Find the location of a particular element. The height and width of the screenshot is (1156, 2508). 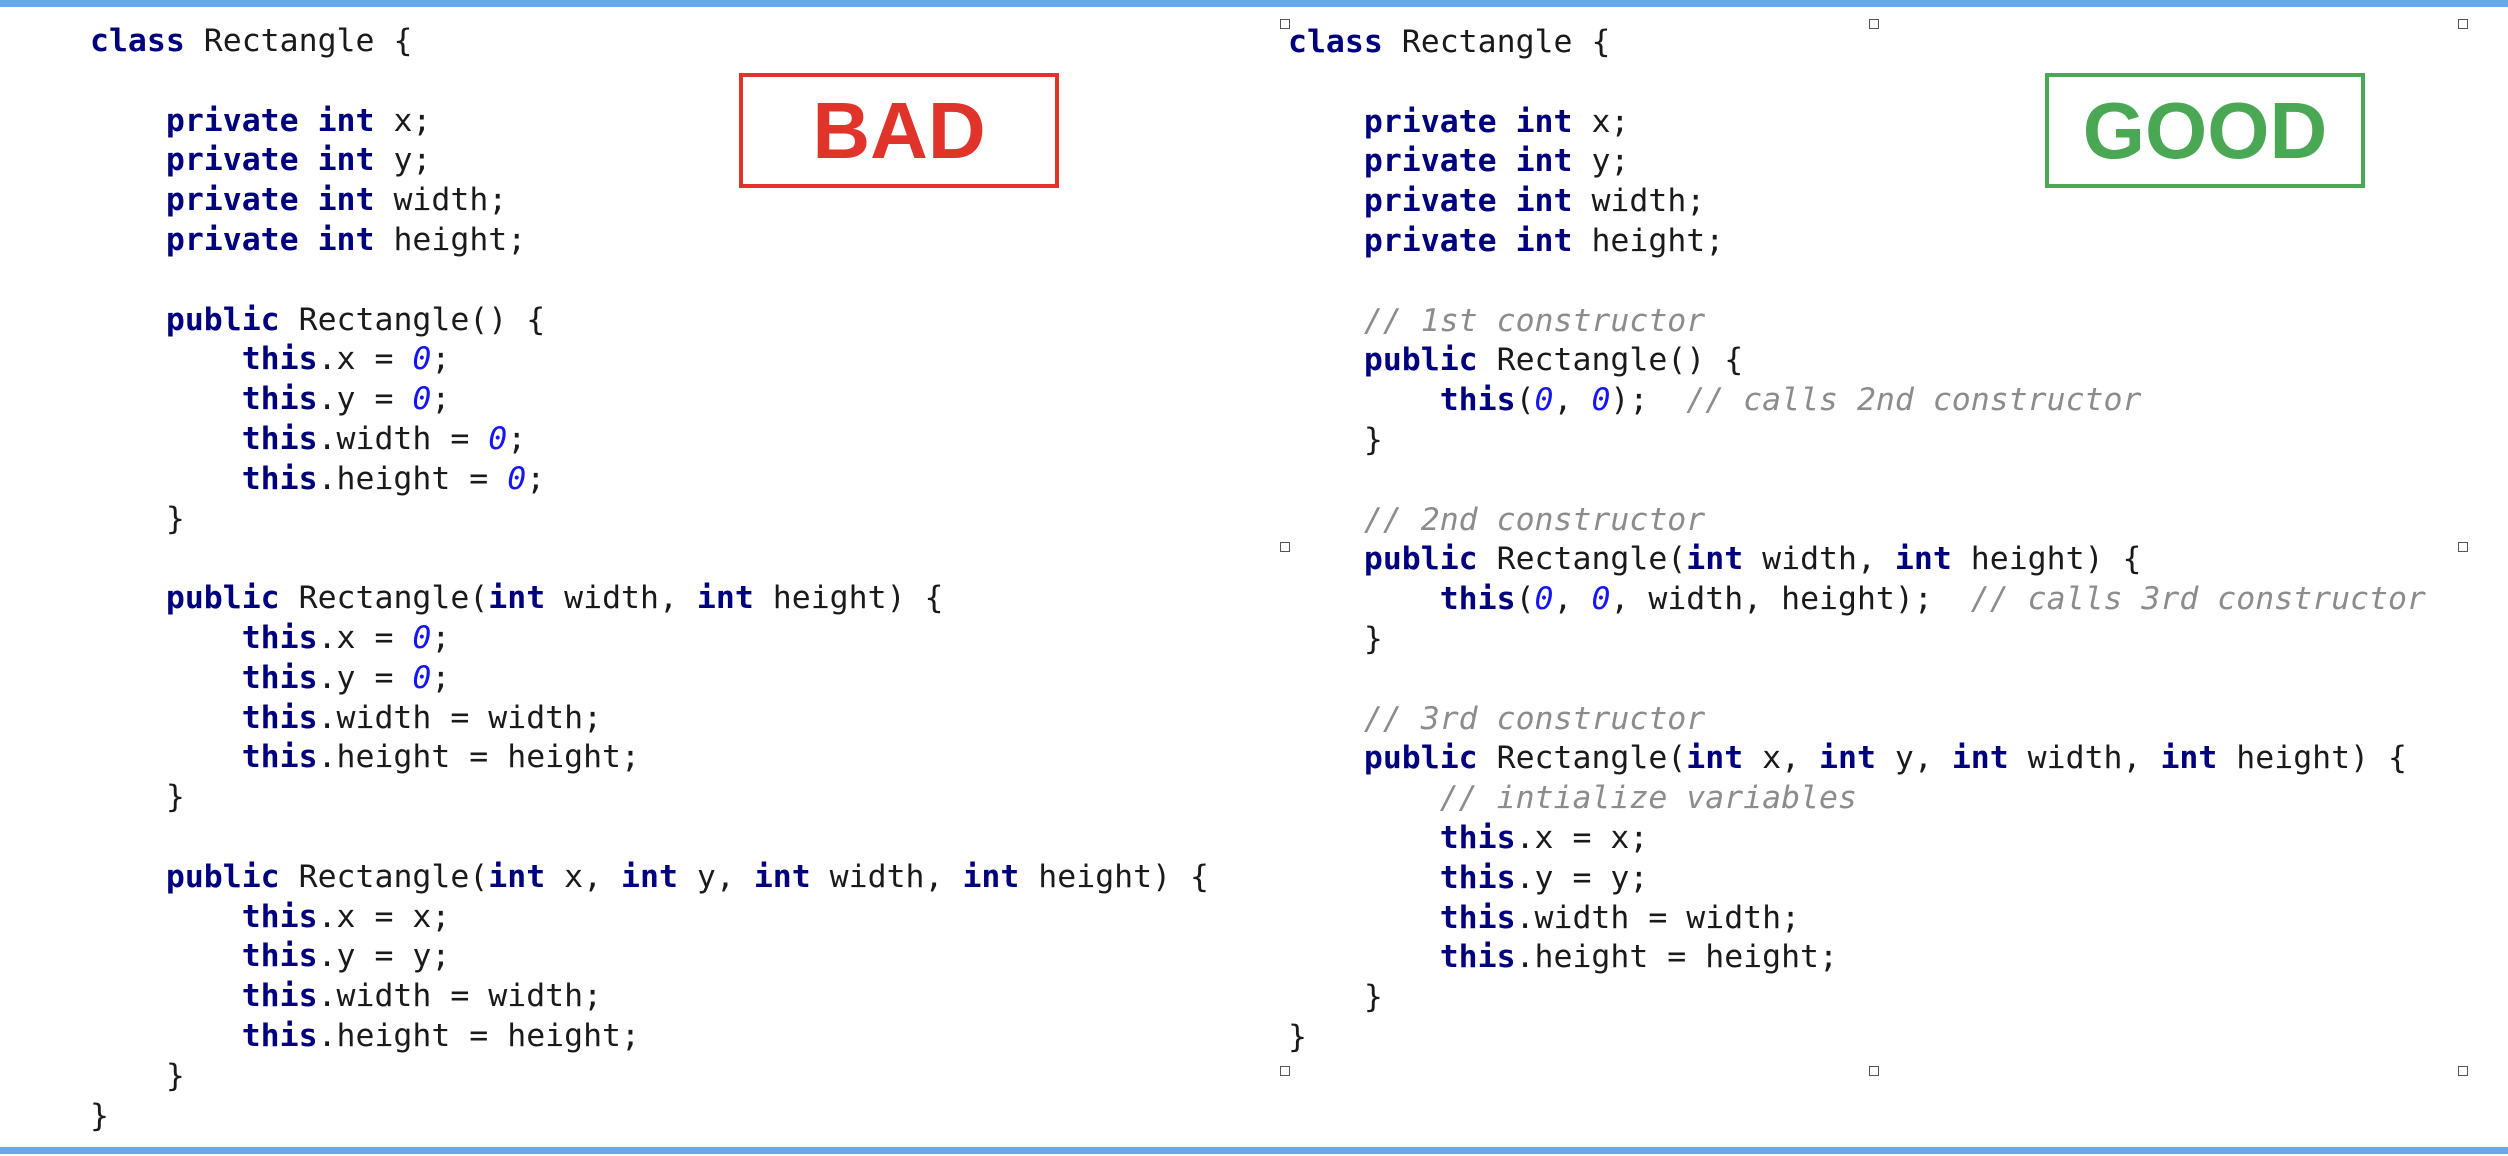

code-text: .width = width; is located at coordinates (1658, 917).